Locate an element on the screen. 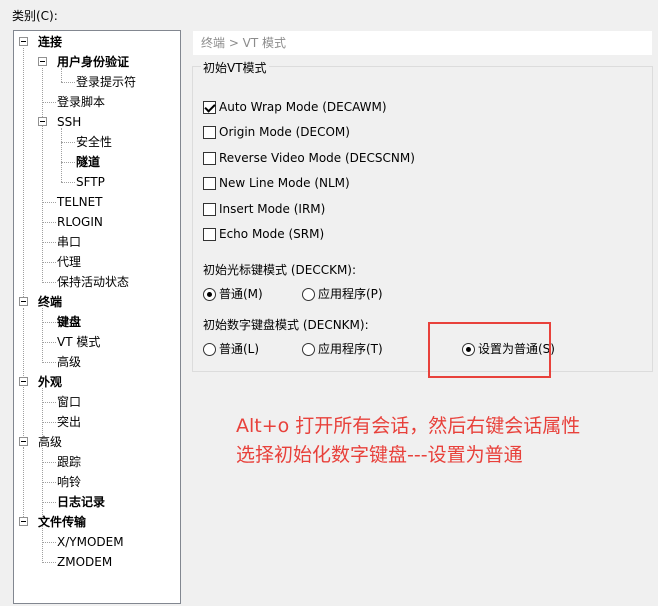 This screenshot has width=658, height=606. tree-item-highlight: 突出 is located at coordinates (69, 422).